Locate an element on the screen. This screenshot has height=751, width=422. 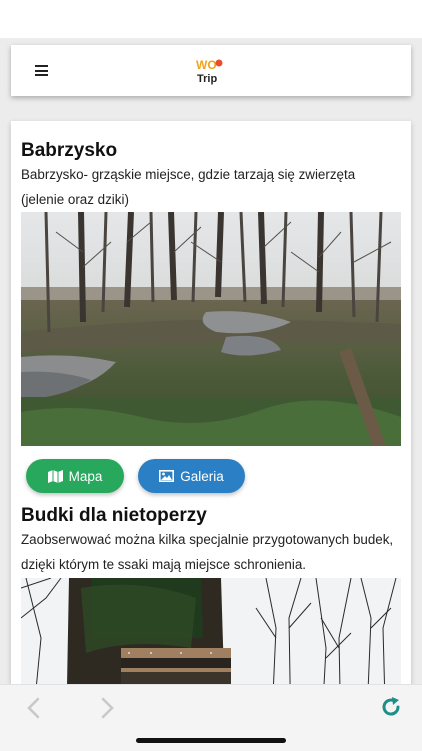
place-title: Budki dla nietoperzy is located at coordinates (114, 515).